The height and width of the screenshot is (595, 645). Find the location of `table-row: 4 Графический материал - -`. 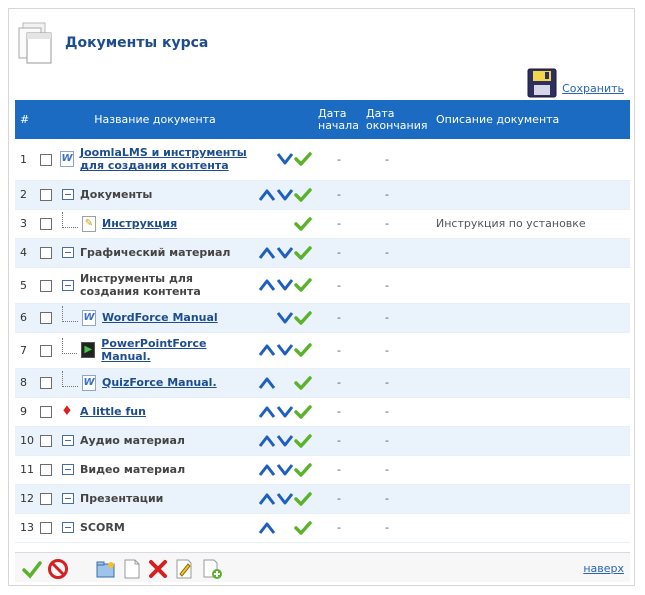

table-row: 4 Графический материал - - is located at coordinates (322, 253).